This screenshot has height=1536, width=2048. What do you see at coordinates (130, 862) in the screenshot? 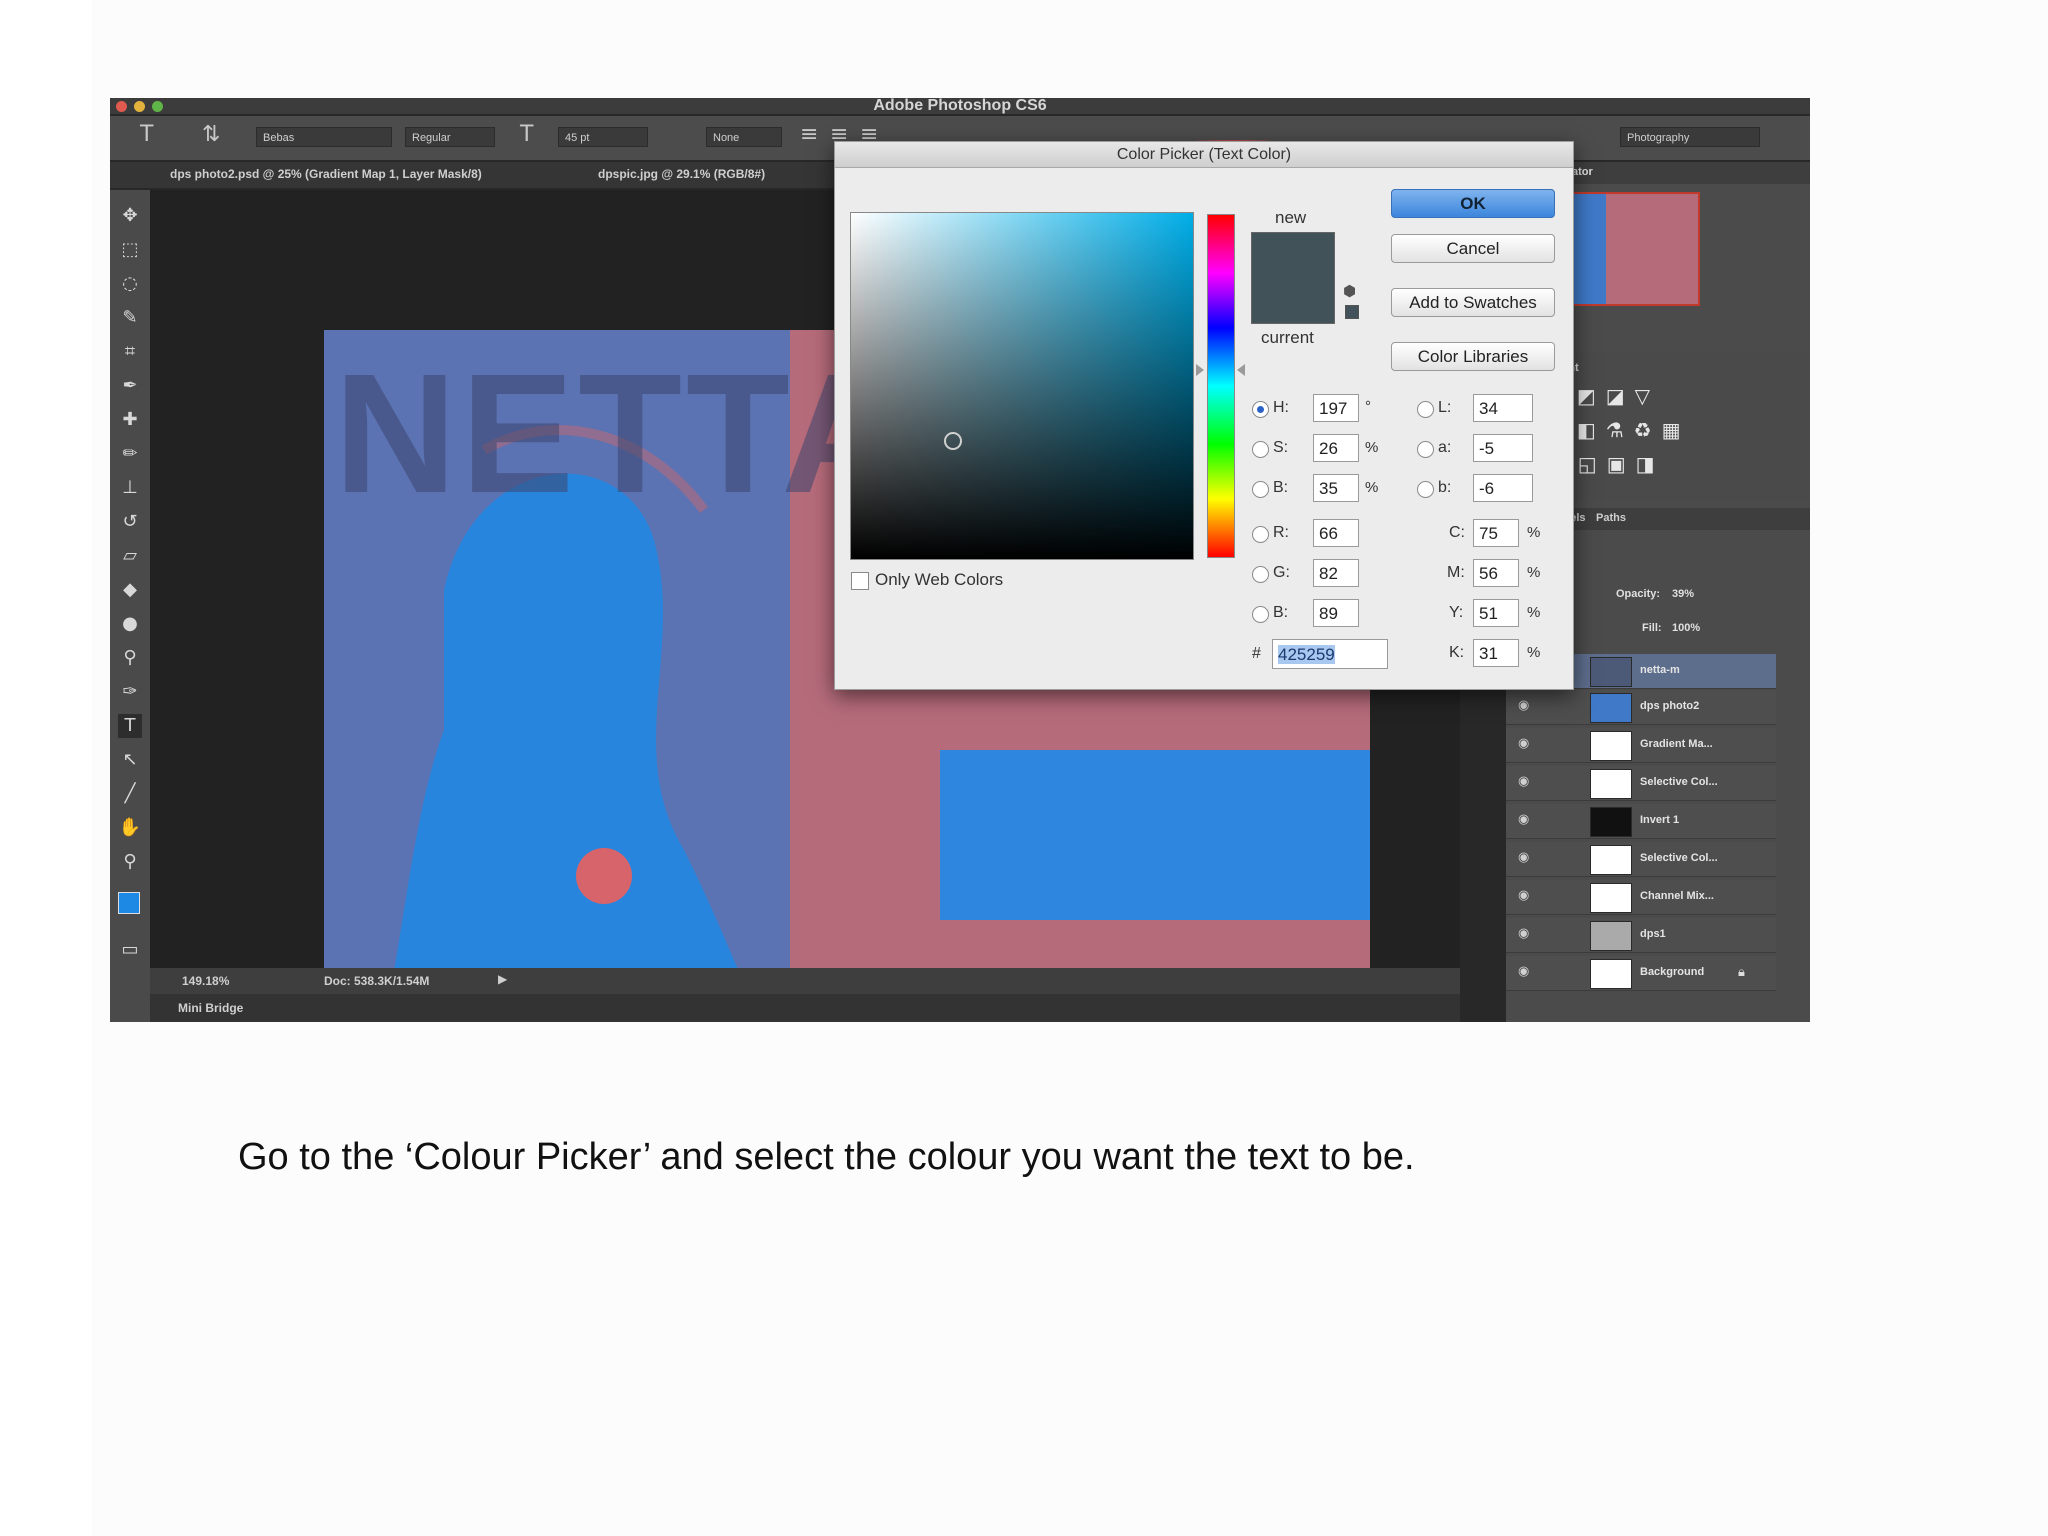
I see `zoom-tool-icon: ⚲` at bounding box center [130, 862].